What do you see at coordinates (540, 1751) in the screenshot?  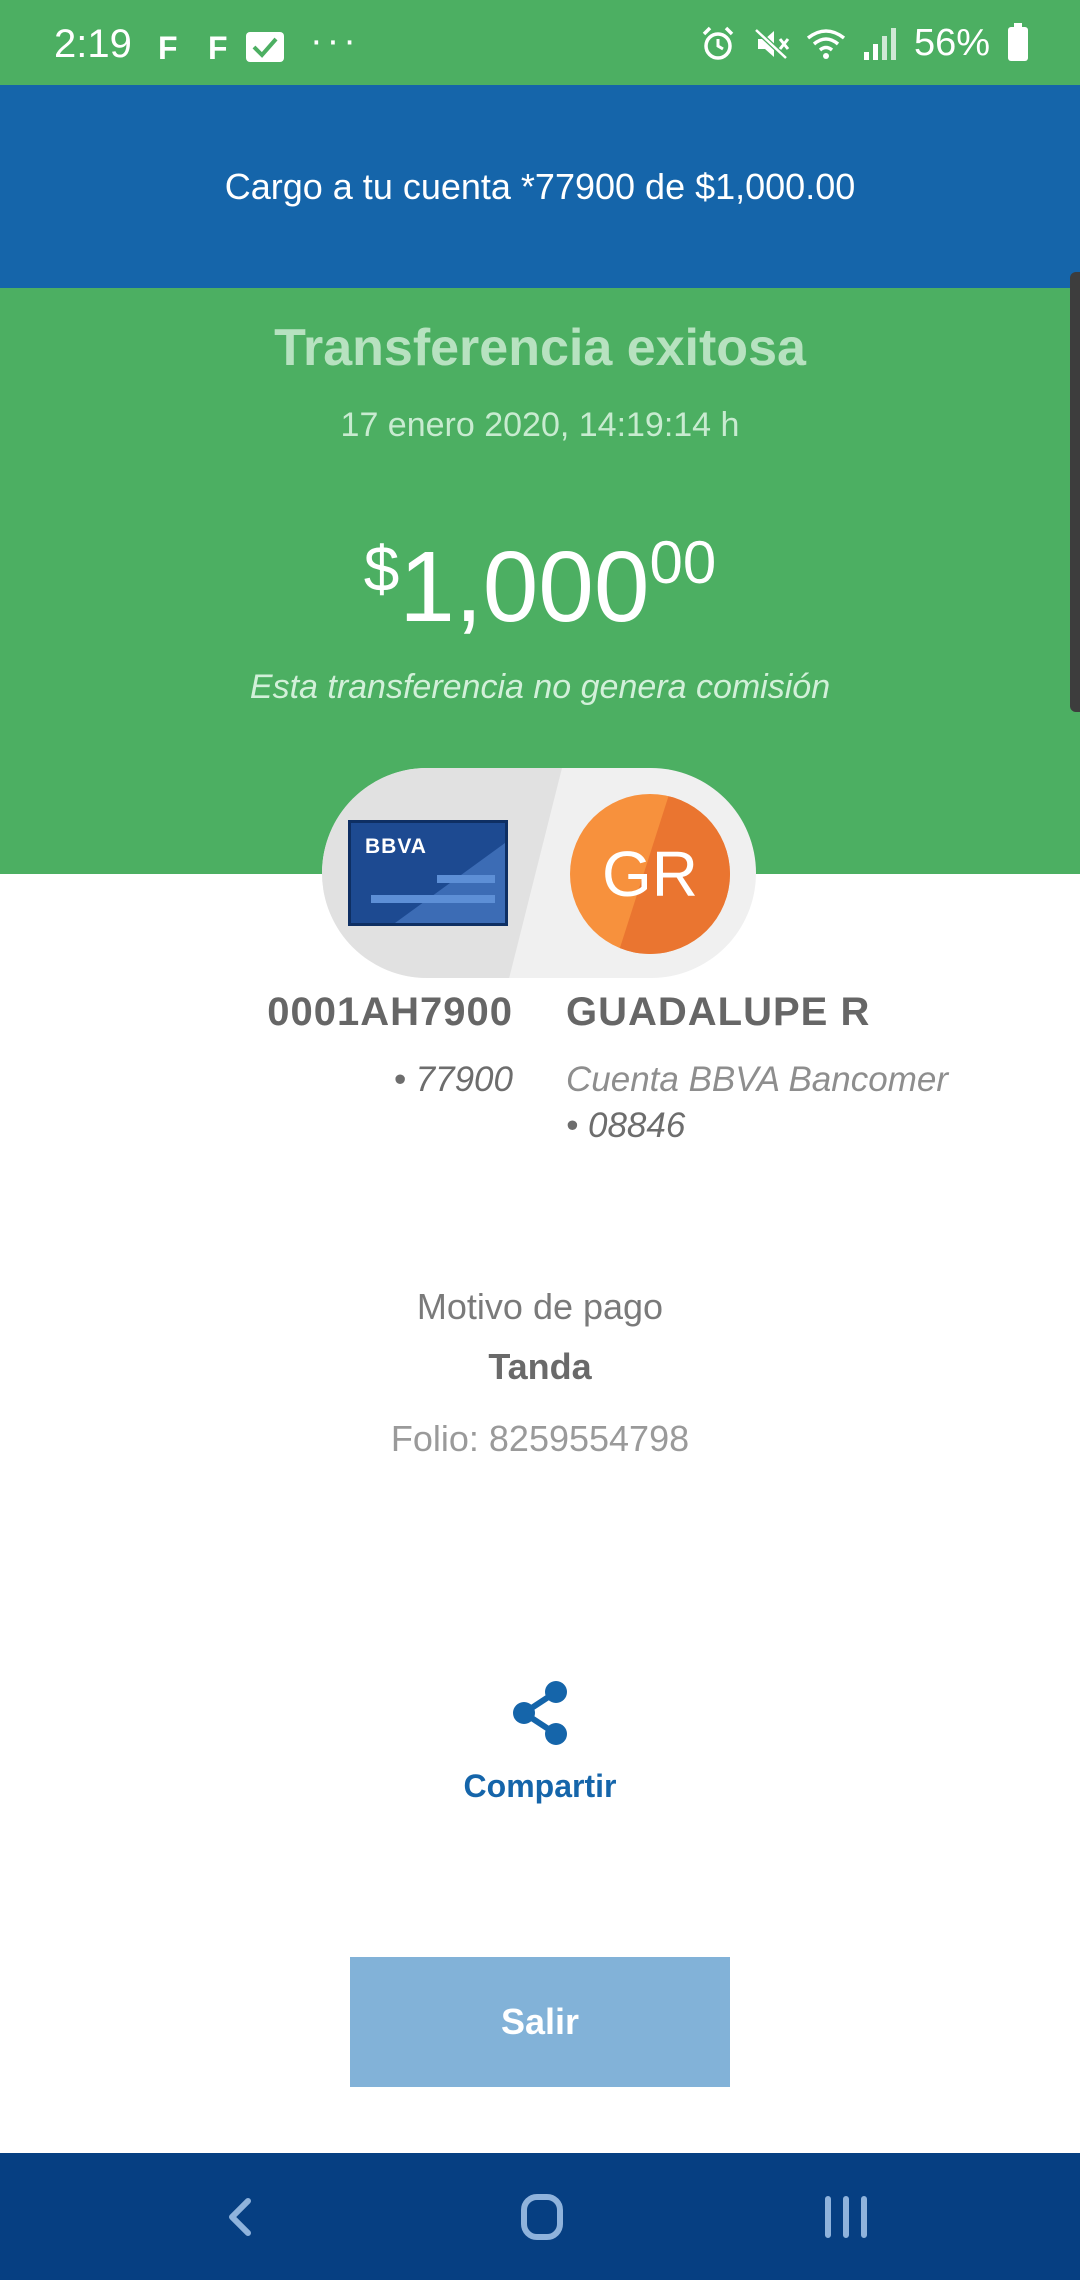 I see `share-button: Compartir` at bounding box center [540, 1751].